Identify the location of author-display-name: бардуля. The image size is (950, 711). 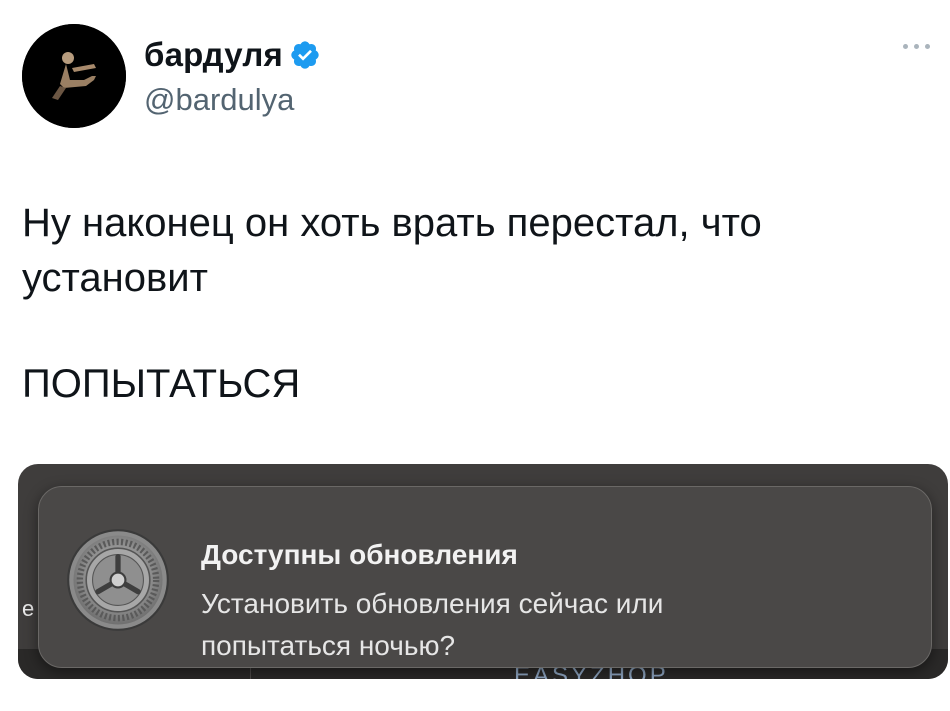
(213, 55).